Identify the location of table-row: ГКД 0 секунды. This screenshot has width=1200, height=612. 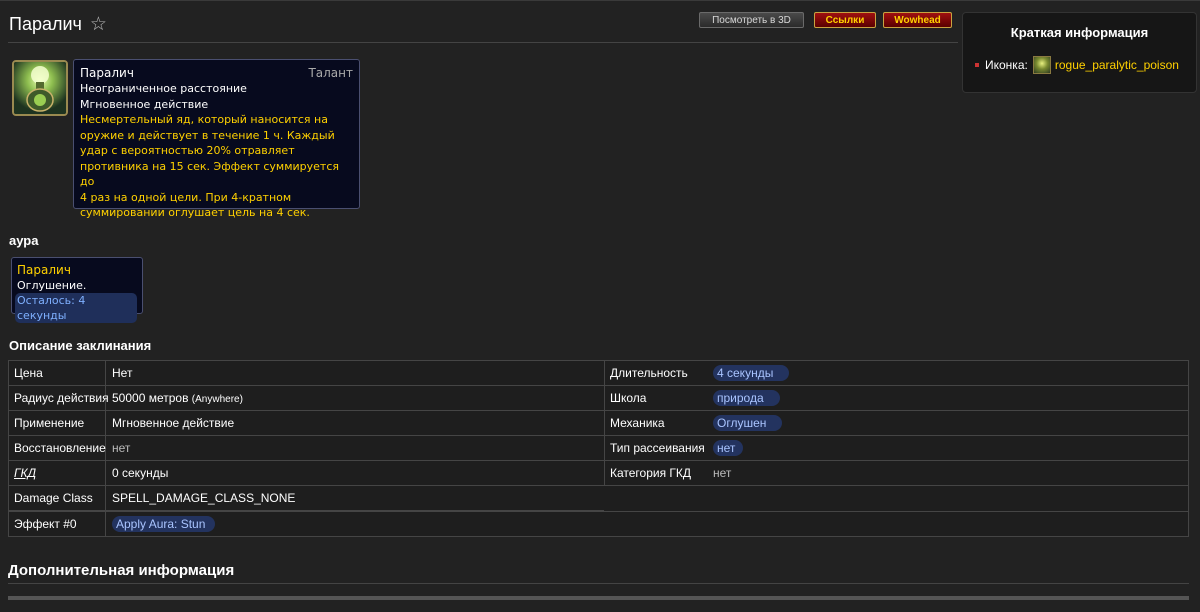
(306, 473).